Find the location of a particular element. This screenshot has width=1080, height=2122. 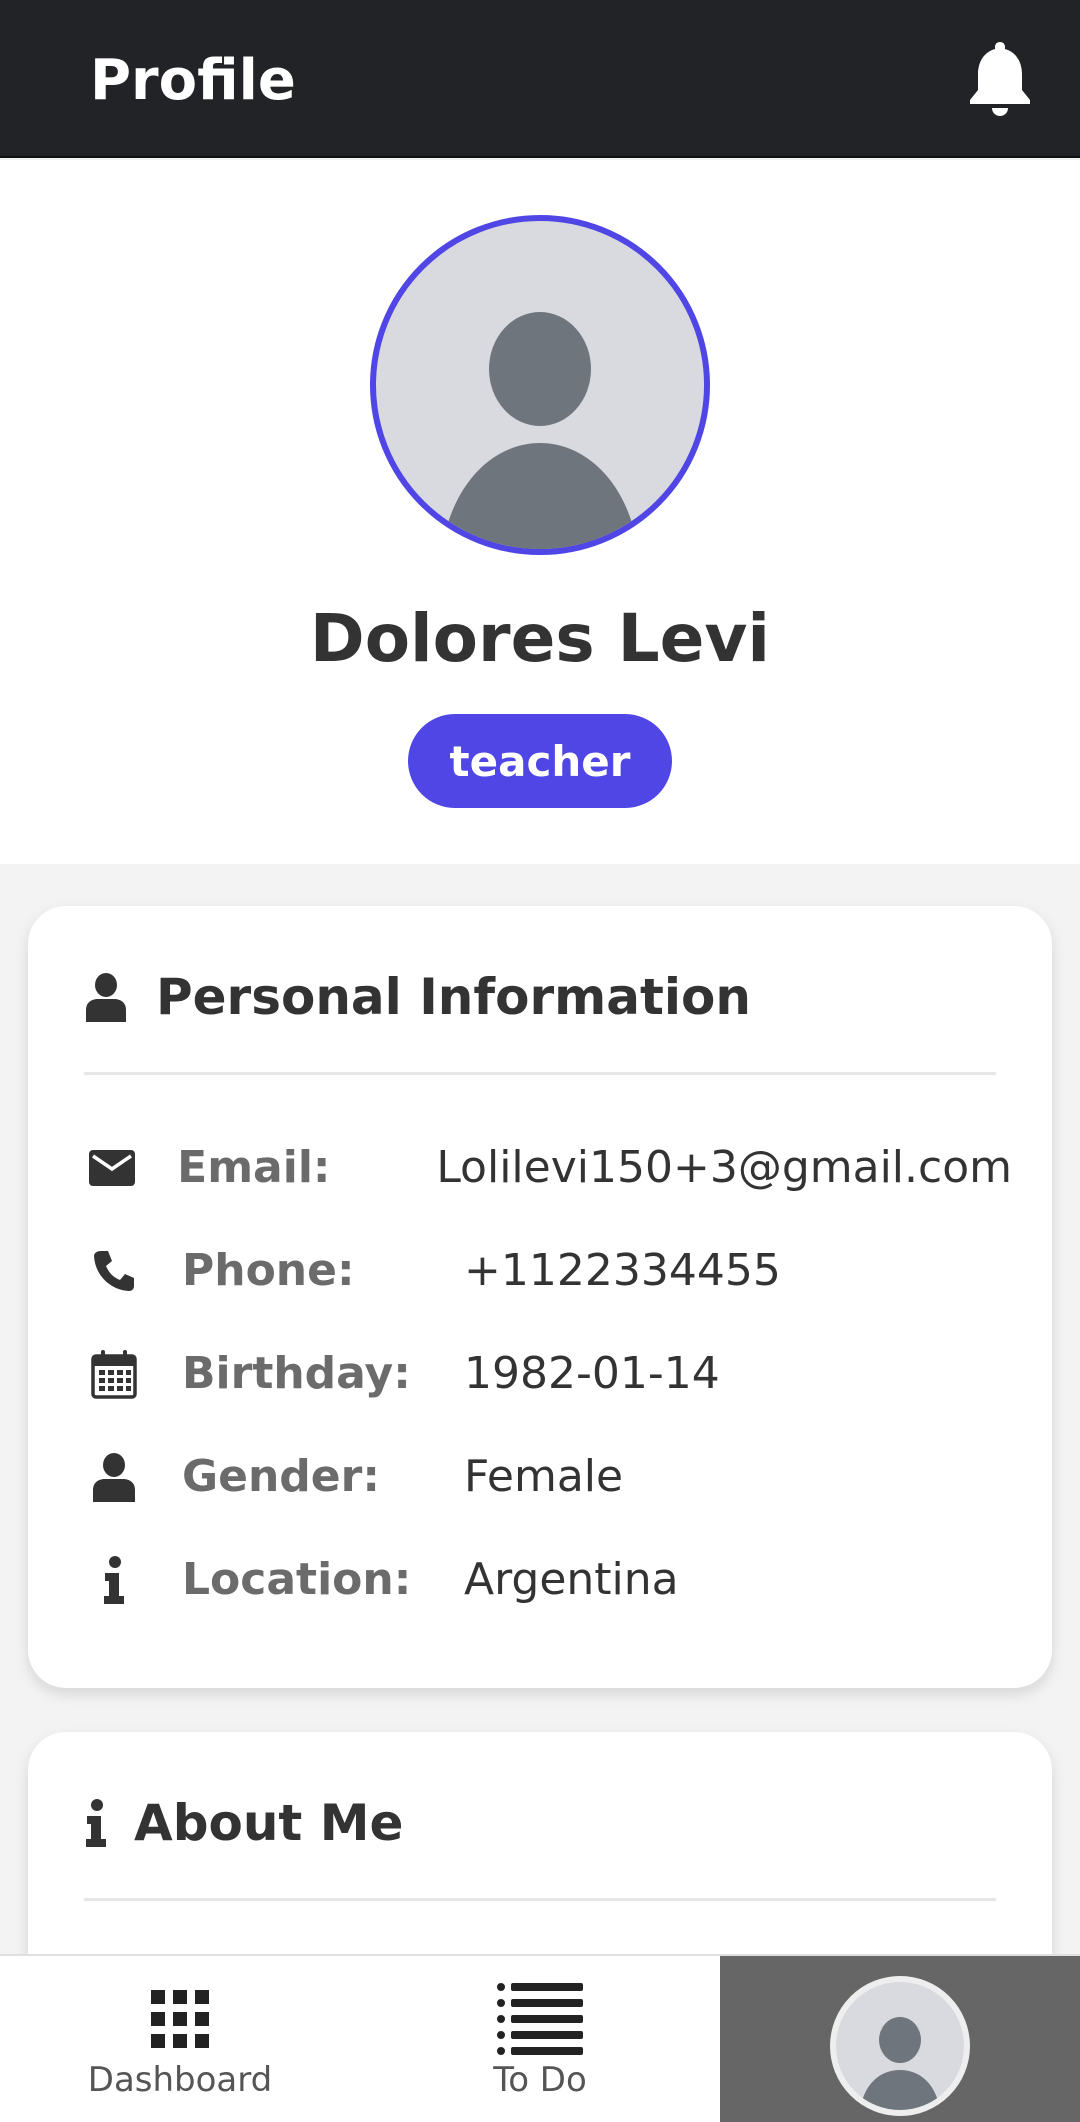

card-header: About Me is located at coordinates (243, 1823).